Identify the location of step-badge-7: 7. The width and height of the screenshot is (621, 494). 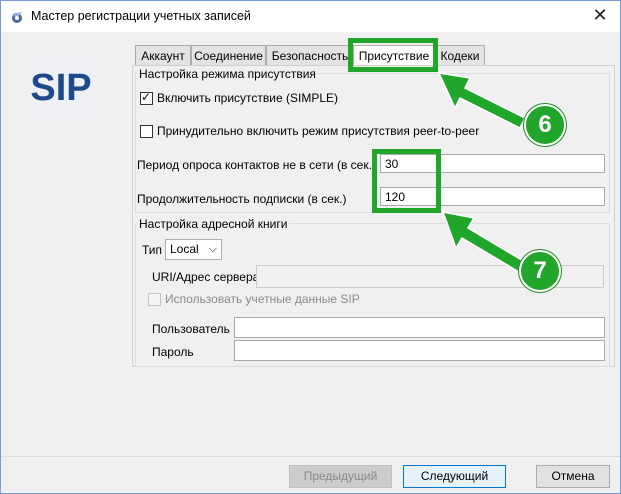
(540, 271).